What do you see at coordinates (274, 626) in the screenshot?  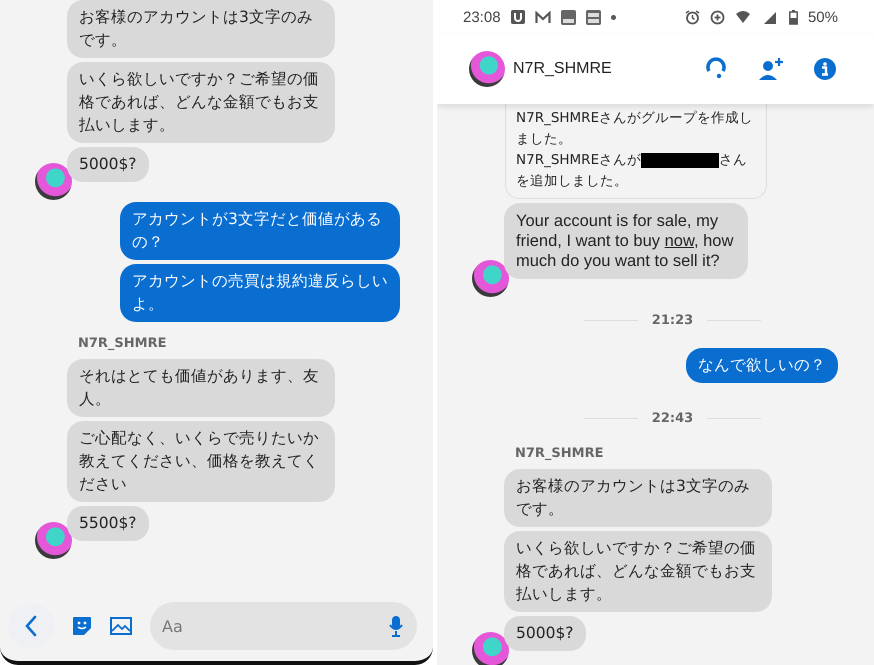 I see `message-input: Aa` at bounding box center [274, 626].